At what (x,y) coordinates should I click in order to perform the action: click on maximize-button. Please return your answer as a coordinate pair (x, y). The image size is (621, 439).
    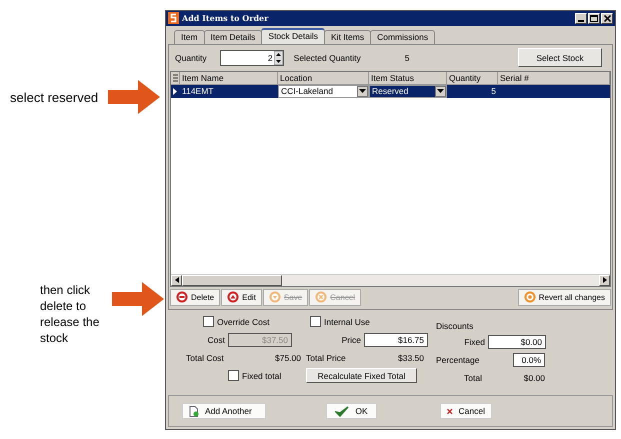
    Looking at the image, I should click on (594, 18).